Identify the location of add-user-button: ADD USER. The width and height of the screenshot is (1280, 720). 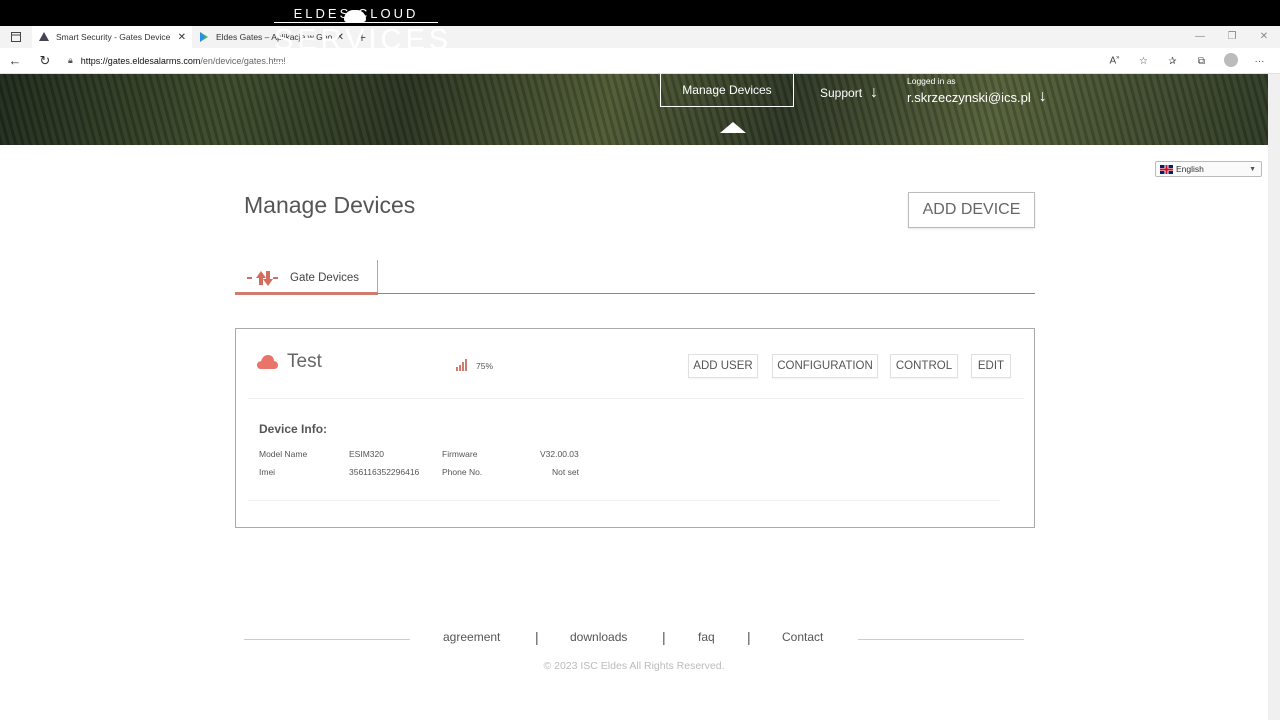
(723, 366).